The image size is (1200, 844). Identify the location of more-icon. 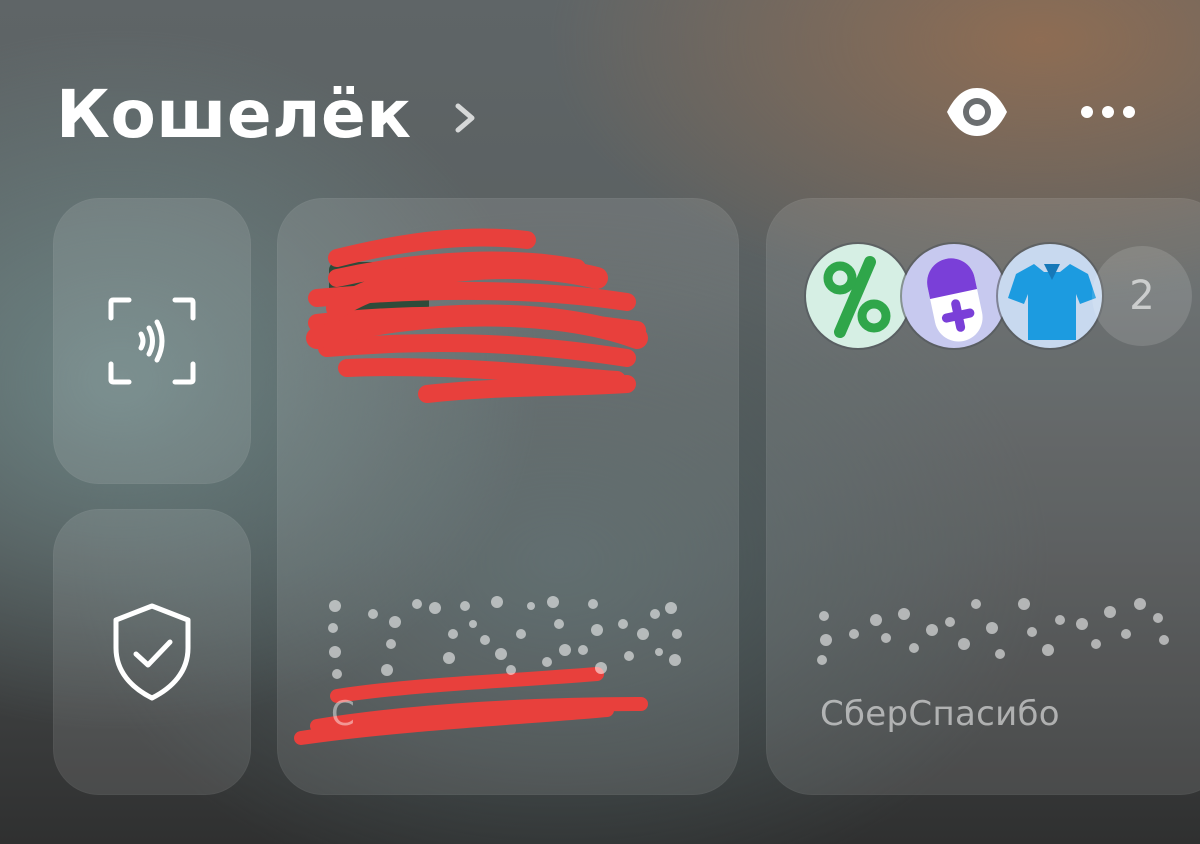
(1108, 112).